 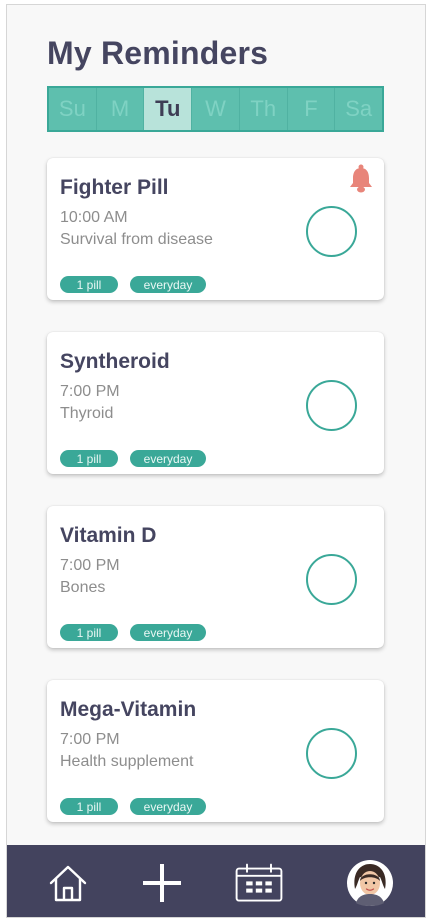 What do you see at coordinates (128, 709) in the screenshot?
I see `reminder-name: Mega-Vitamin` at bounding box center [128, 709].